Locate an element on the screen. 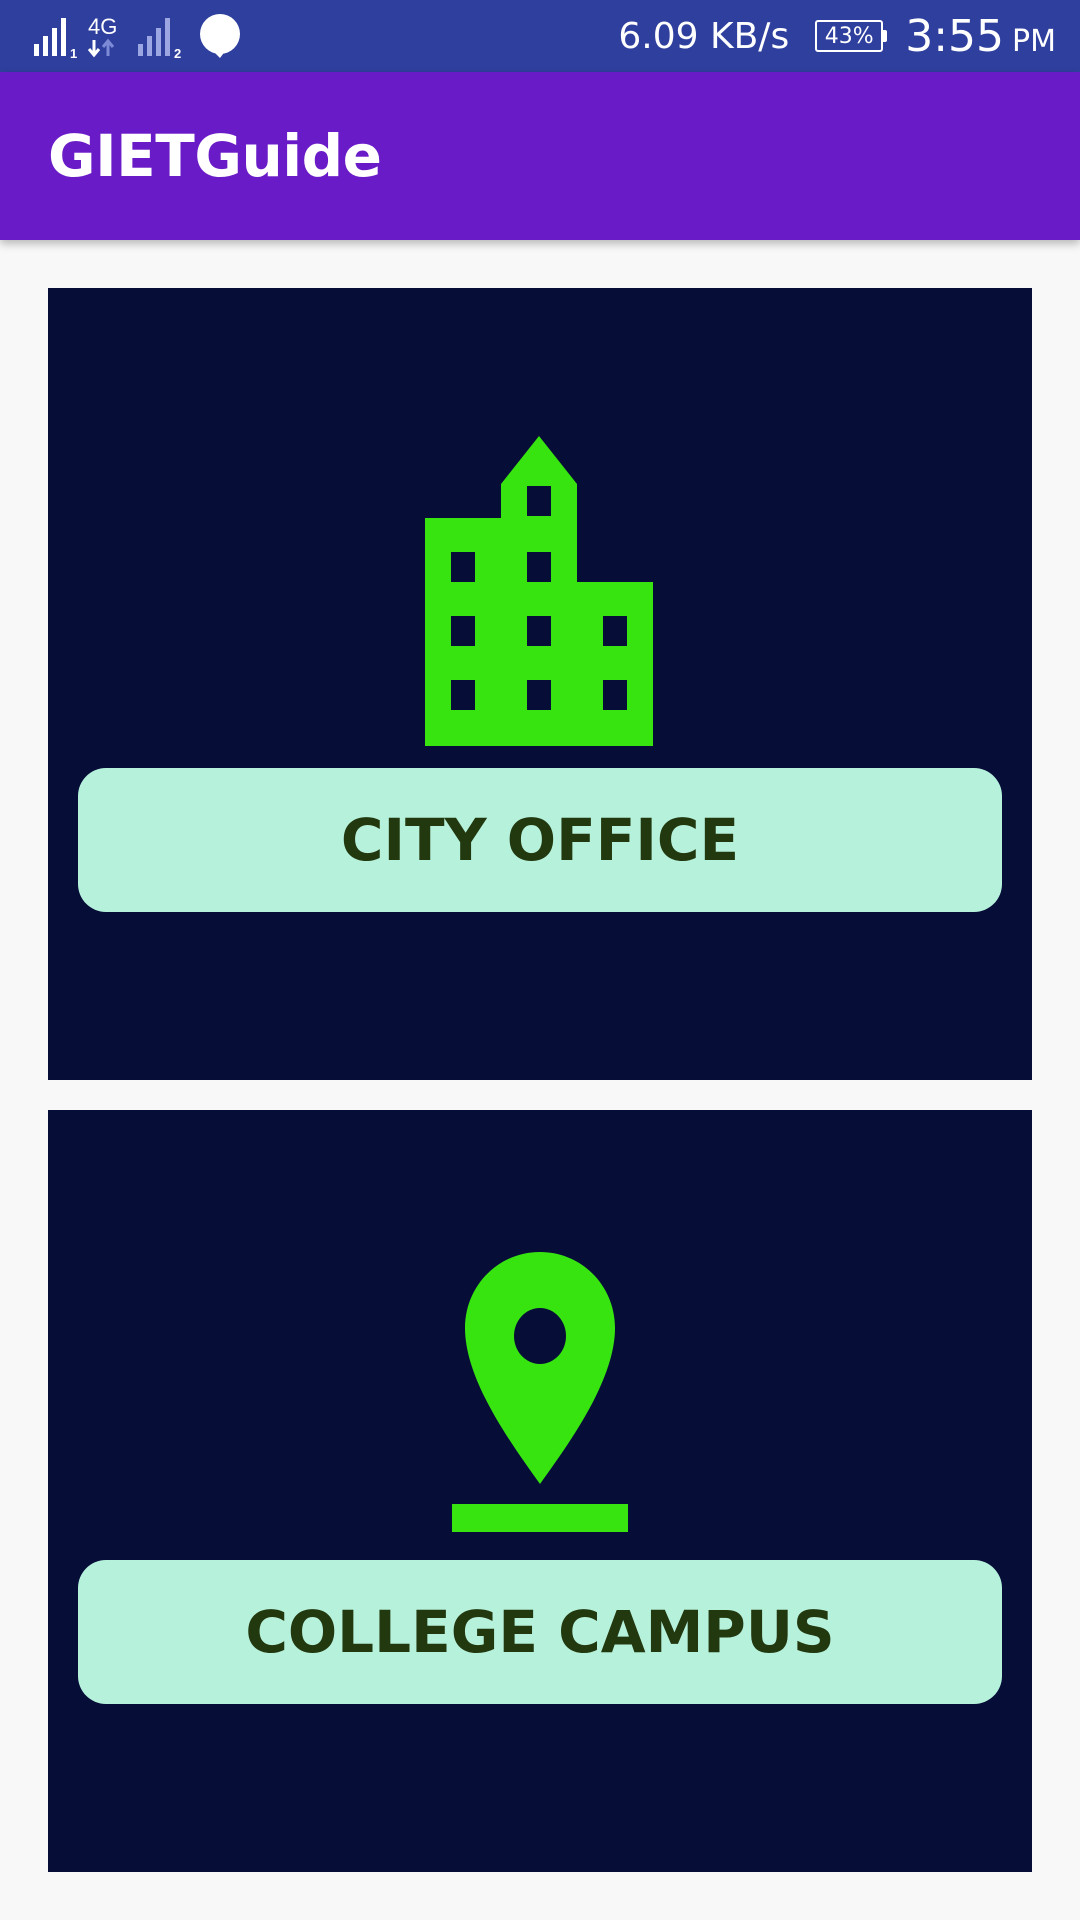 The image size is (1080, 1920). battery-level: 43% is located at coordinates (849, 36).